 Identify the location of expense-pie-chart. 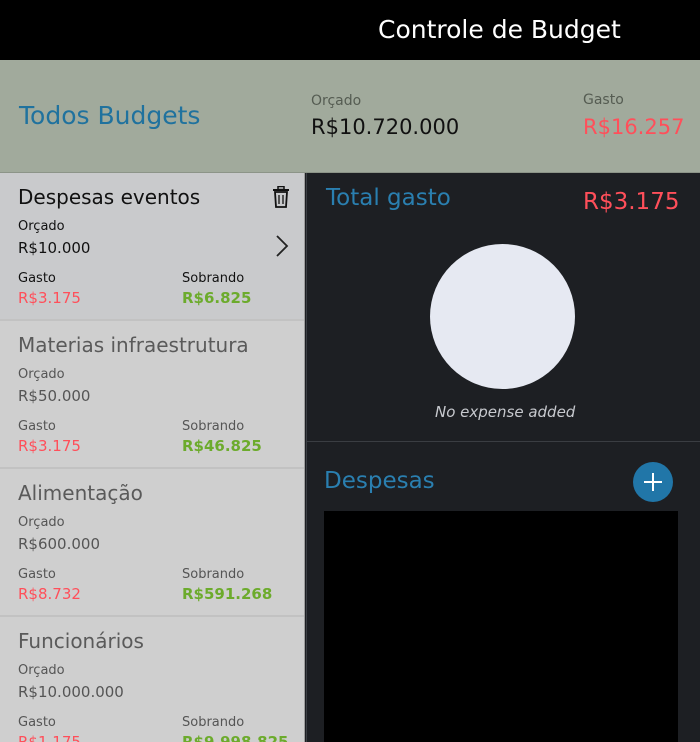
(502, 316).